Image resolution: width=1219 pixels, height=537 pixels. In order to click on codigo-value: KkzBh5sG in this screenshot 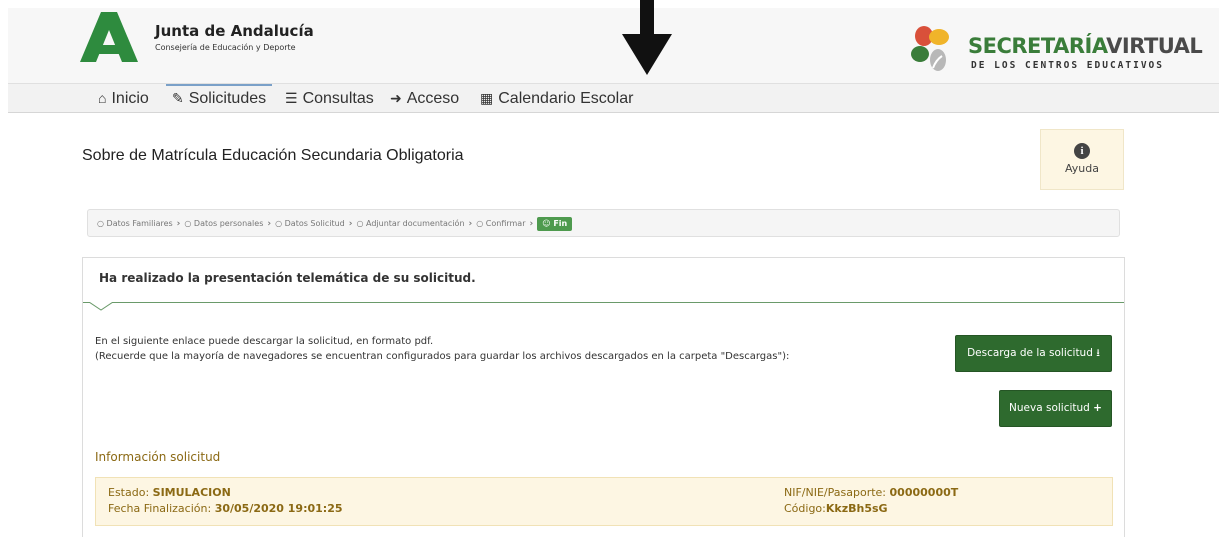, I will do `click(856, 508)`.